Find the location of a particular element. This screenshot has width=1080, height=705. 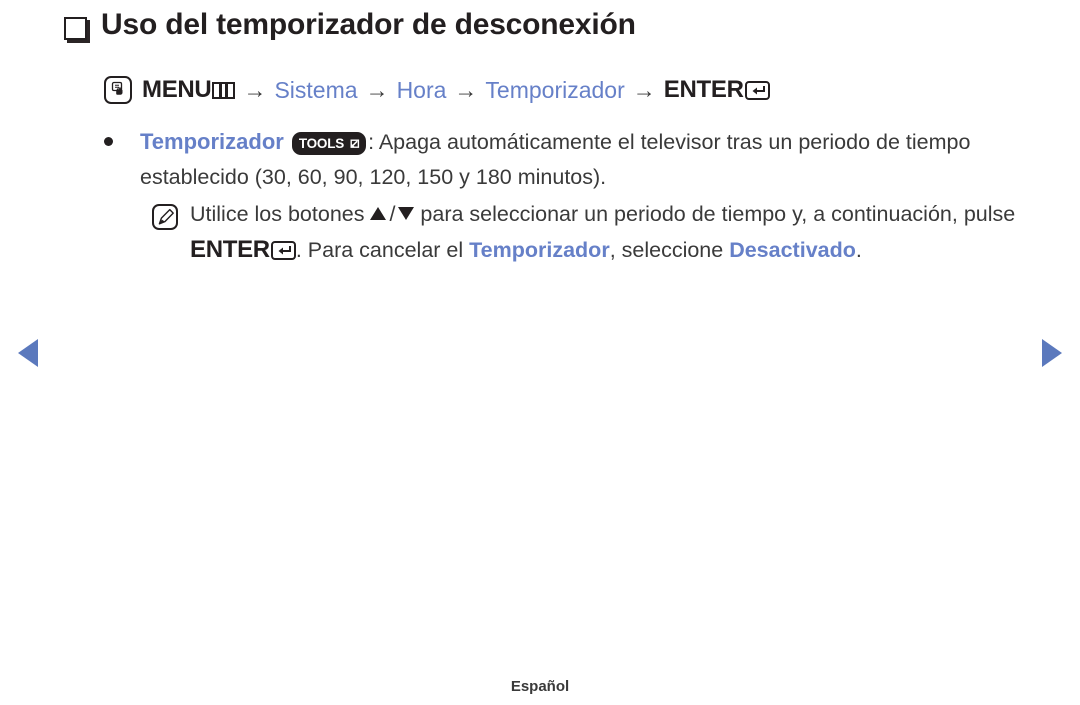

menu-path-step-temporizador: Temporizador is located at coordinates (555, 89).